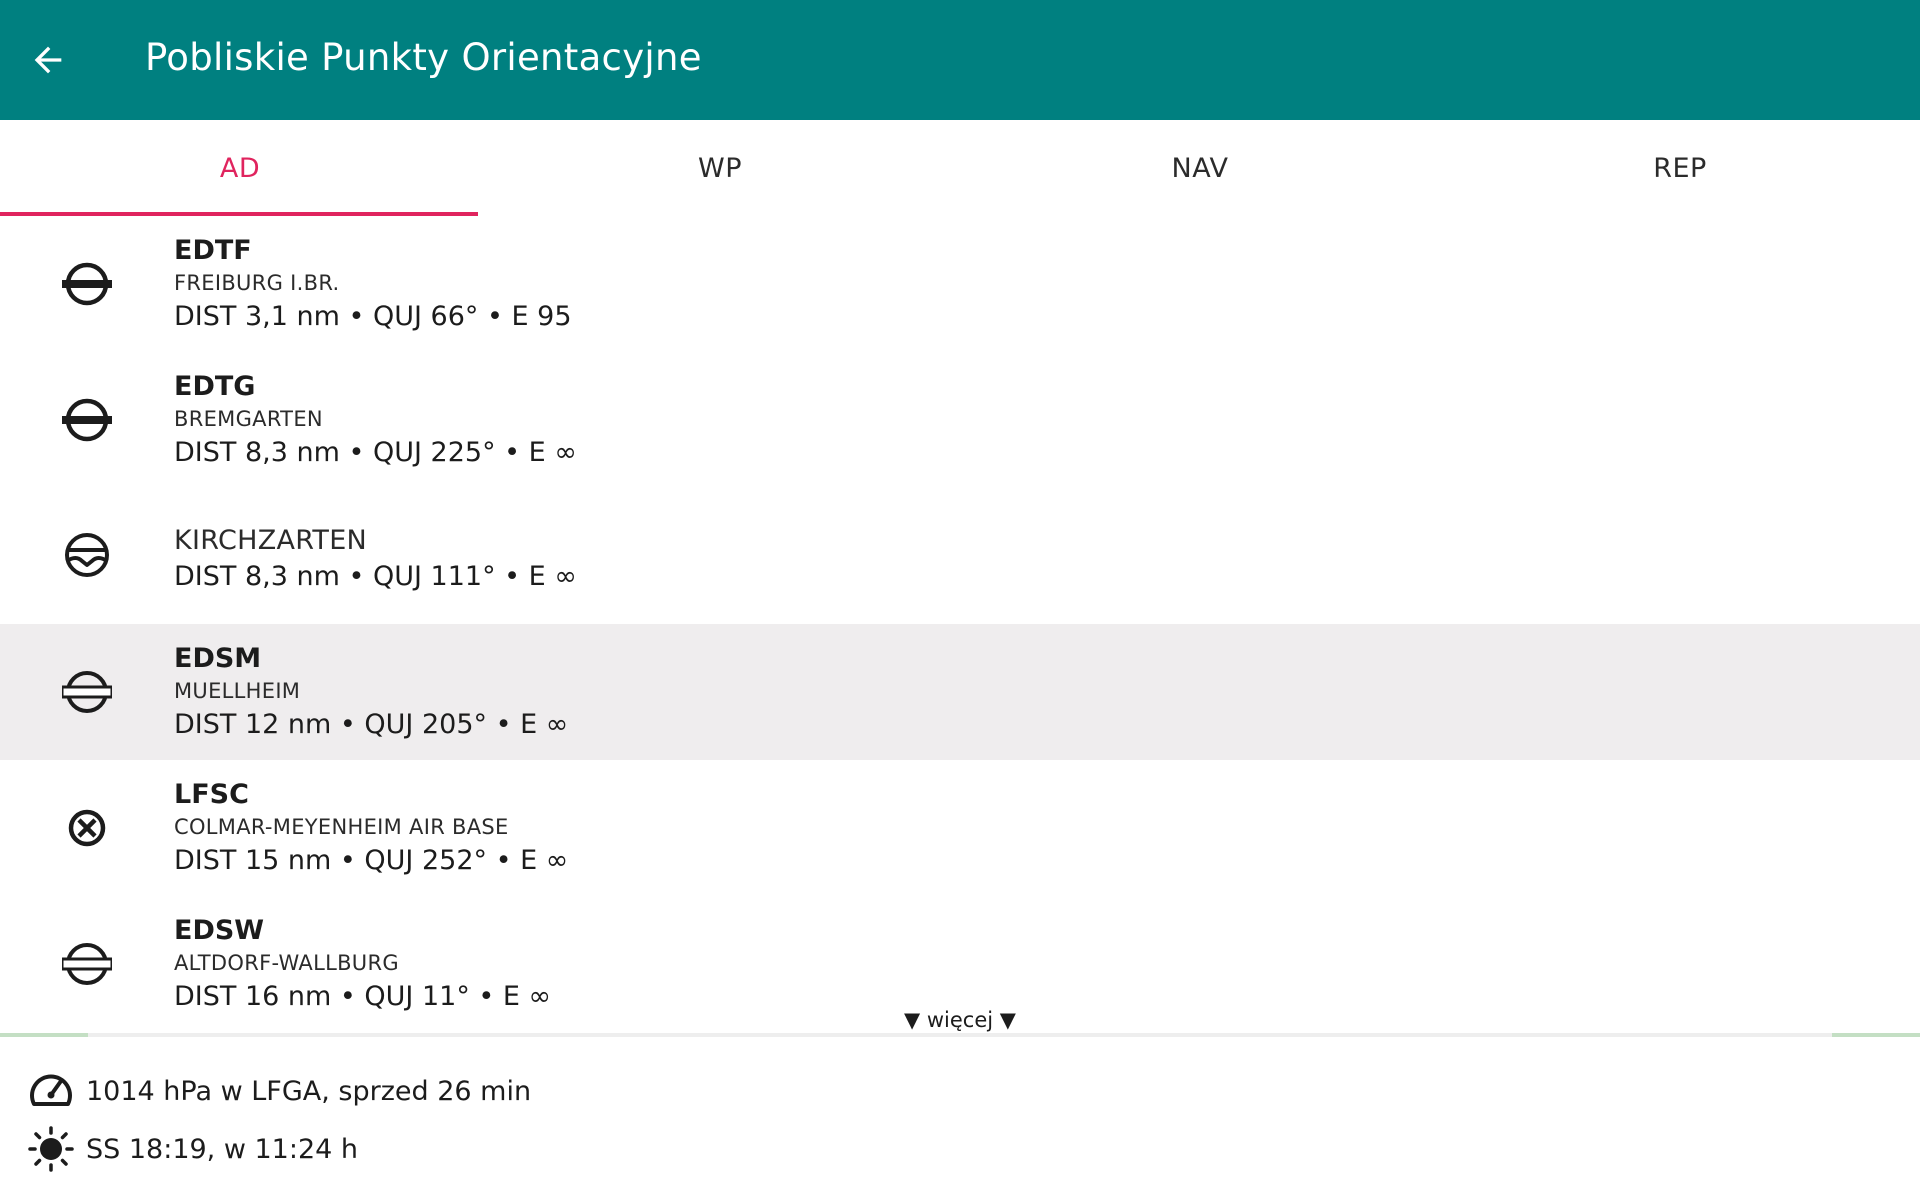 The height and width of the screenshot is (1200, 1920). Describe the element at coordinates (1200, 168) in the screenshot. I see `tab-nav: NAV` at that location.